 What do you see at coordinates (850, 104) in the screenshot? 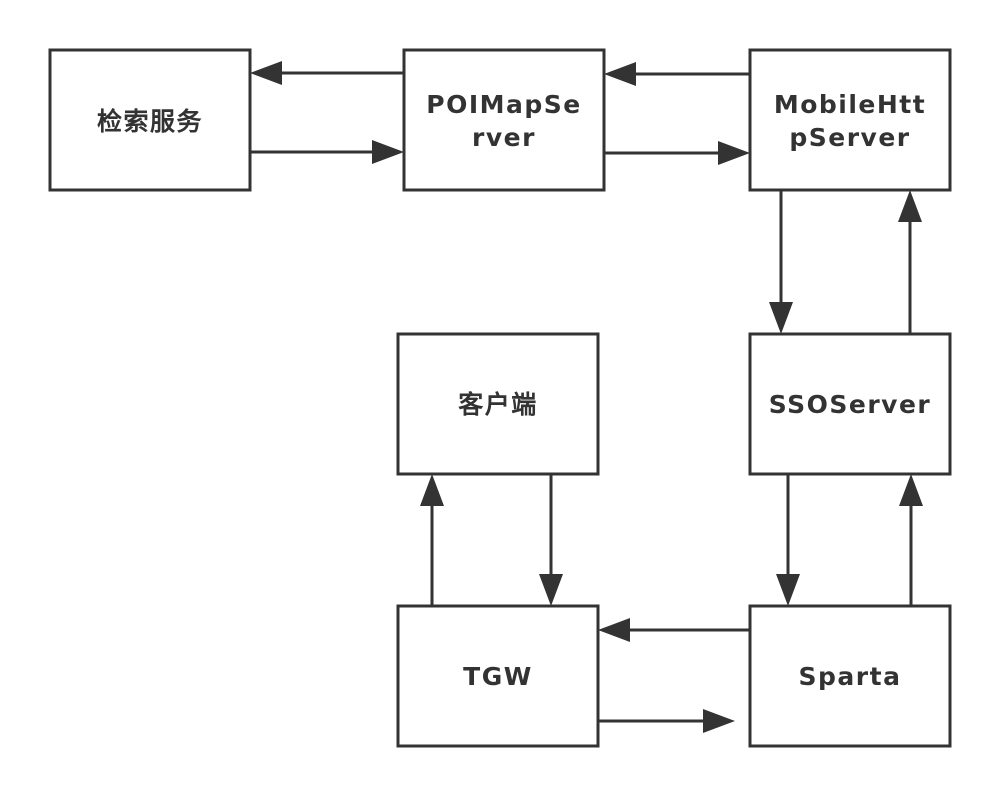
I see `node-mobile-http-server-label-line1: MobileHtt` at bounding box center [850, 104].